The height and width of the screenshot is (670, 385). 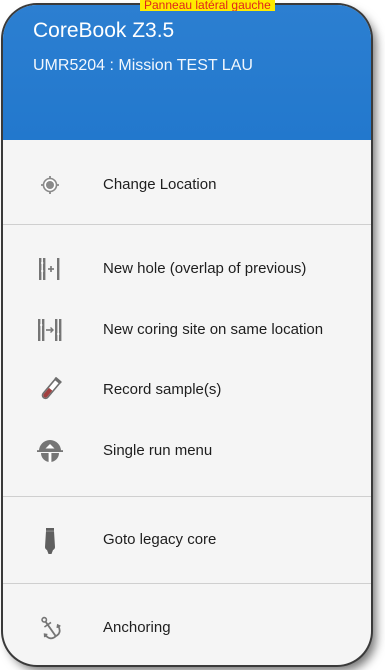 What do you see at coordinates (158, 450) in the screenshot?
I see `menu-item-label: Single run menu` at bounding box center [158, 450].